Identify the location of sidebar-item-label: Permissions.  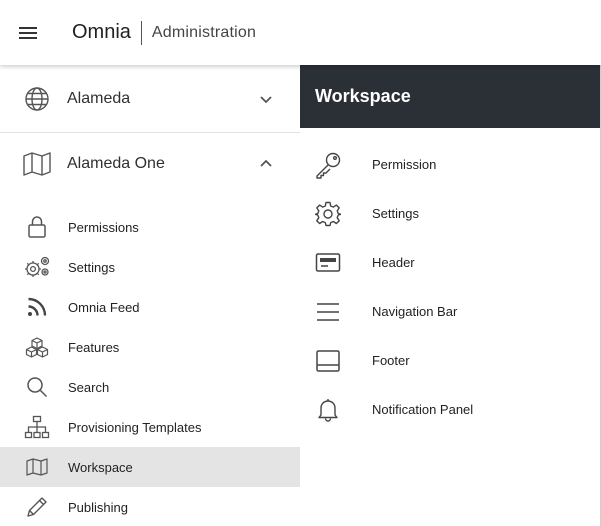
(103, 227).